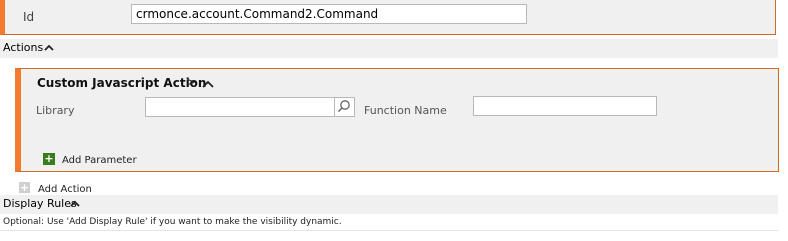 This screenshot has height=241, width=788. I want to click on add-action-button: + Add Action, so click(79, 189).